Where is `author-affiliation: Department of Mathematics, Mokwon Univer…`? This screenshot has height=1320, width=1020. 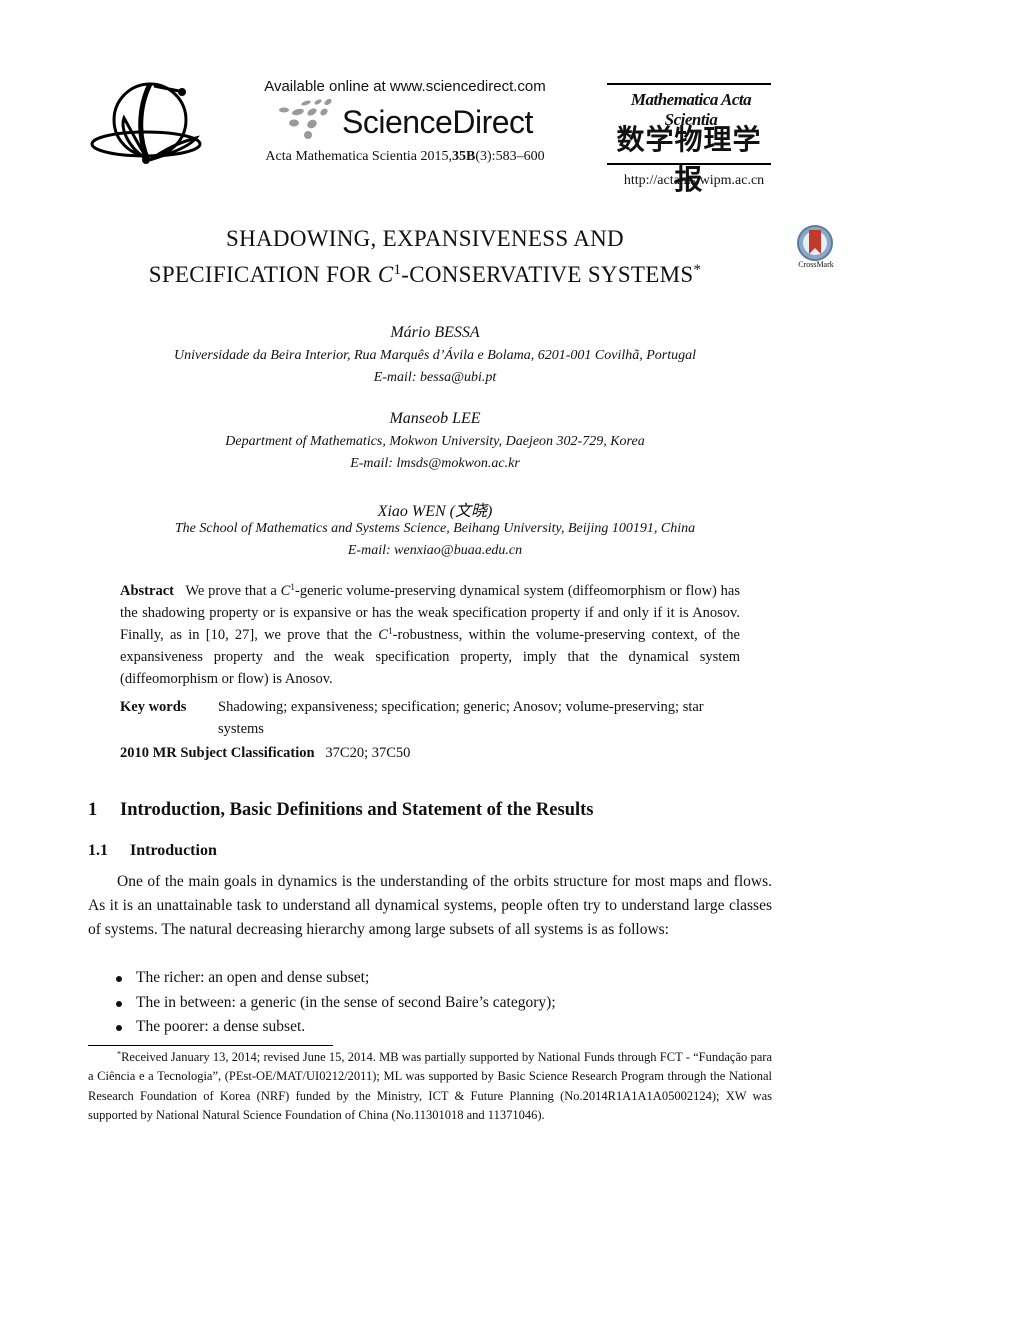
author-affiliation: Department of Mathematics, Mokwon Univer… is located at coordinates (435, 441).